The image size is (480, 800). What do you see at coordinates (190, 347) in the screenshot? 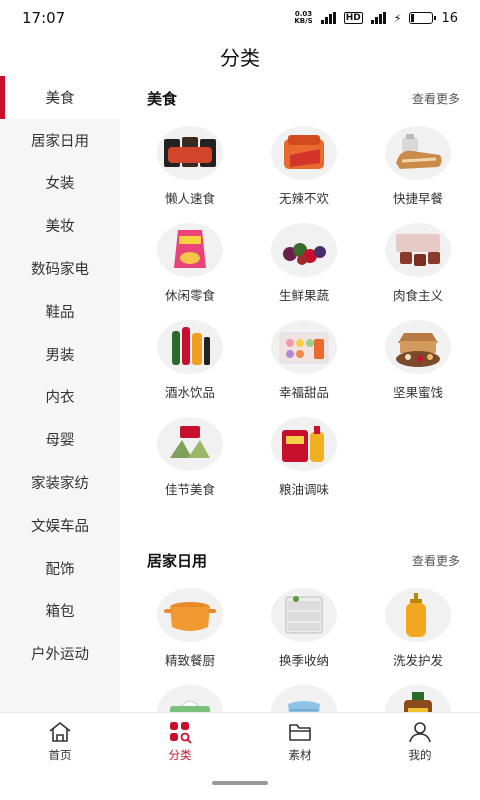
I see `drinks-image` at bounding box center [190, 347].